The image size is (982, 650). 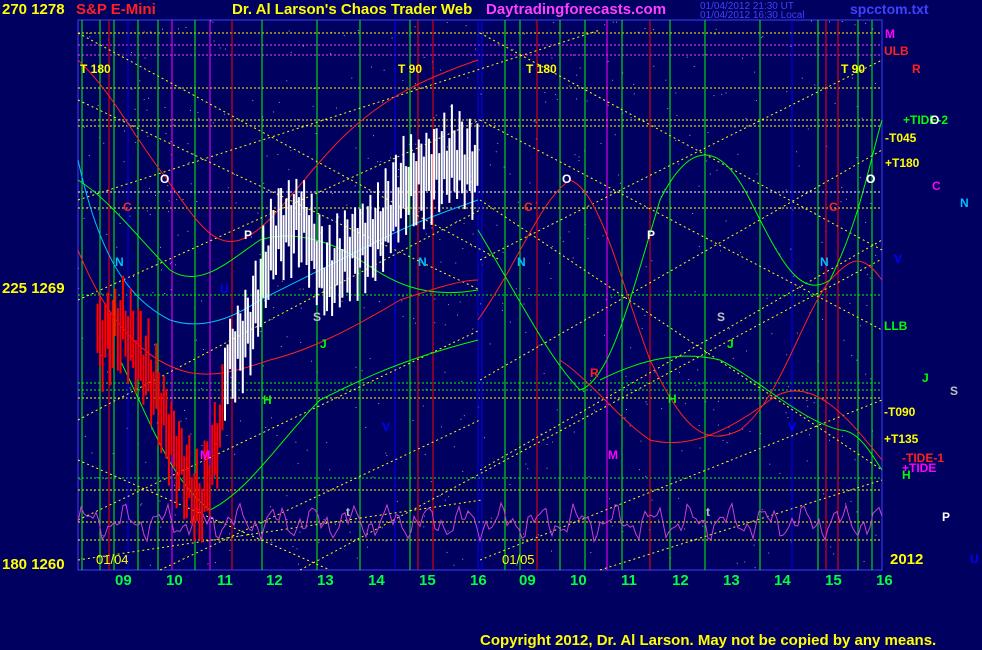 I want to click on right-label: -T090, so click(x=900, y=412).